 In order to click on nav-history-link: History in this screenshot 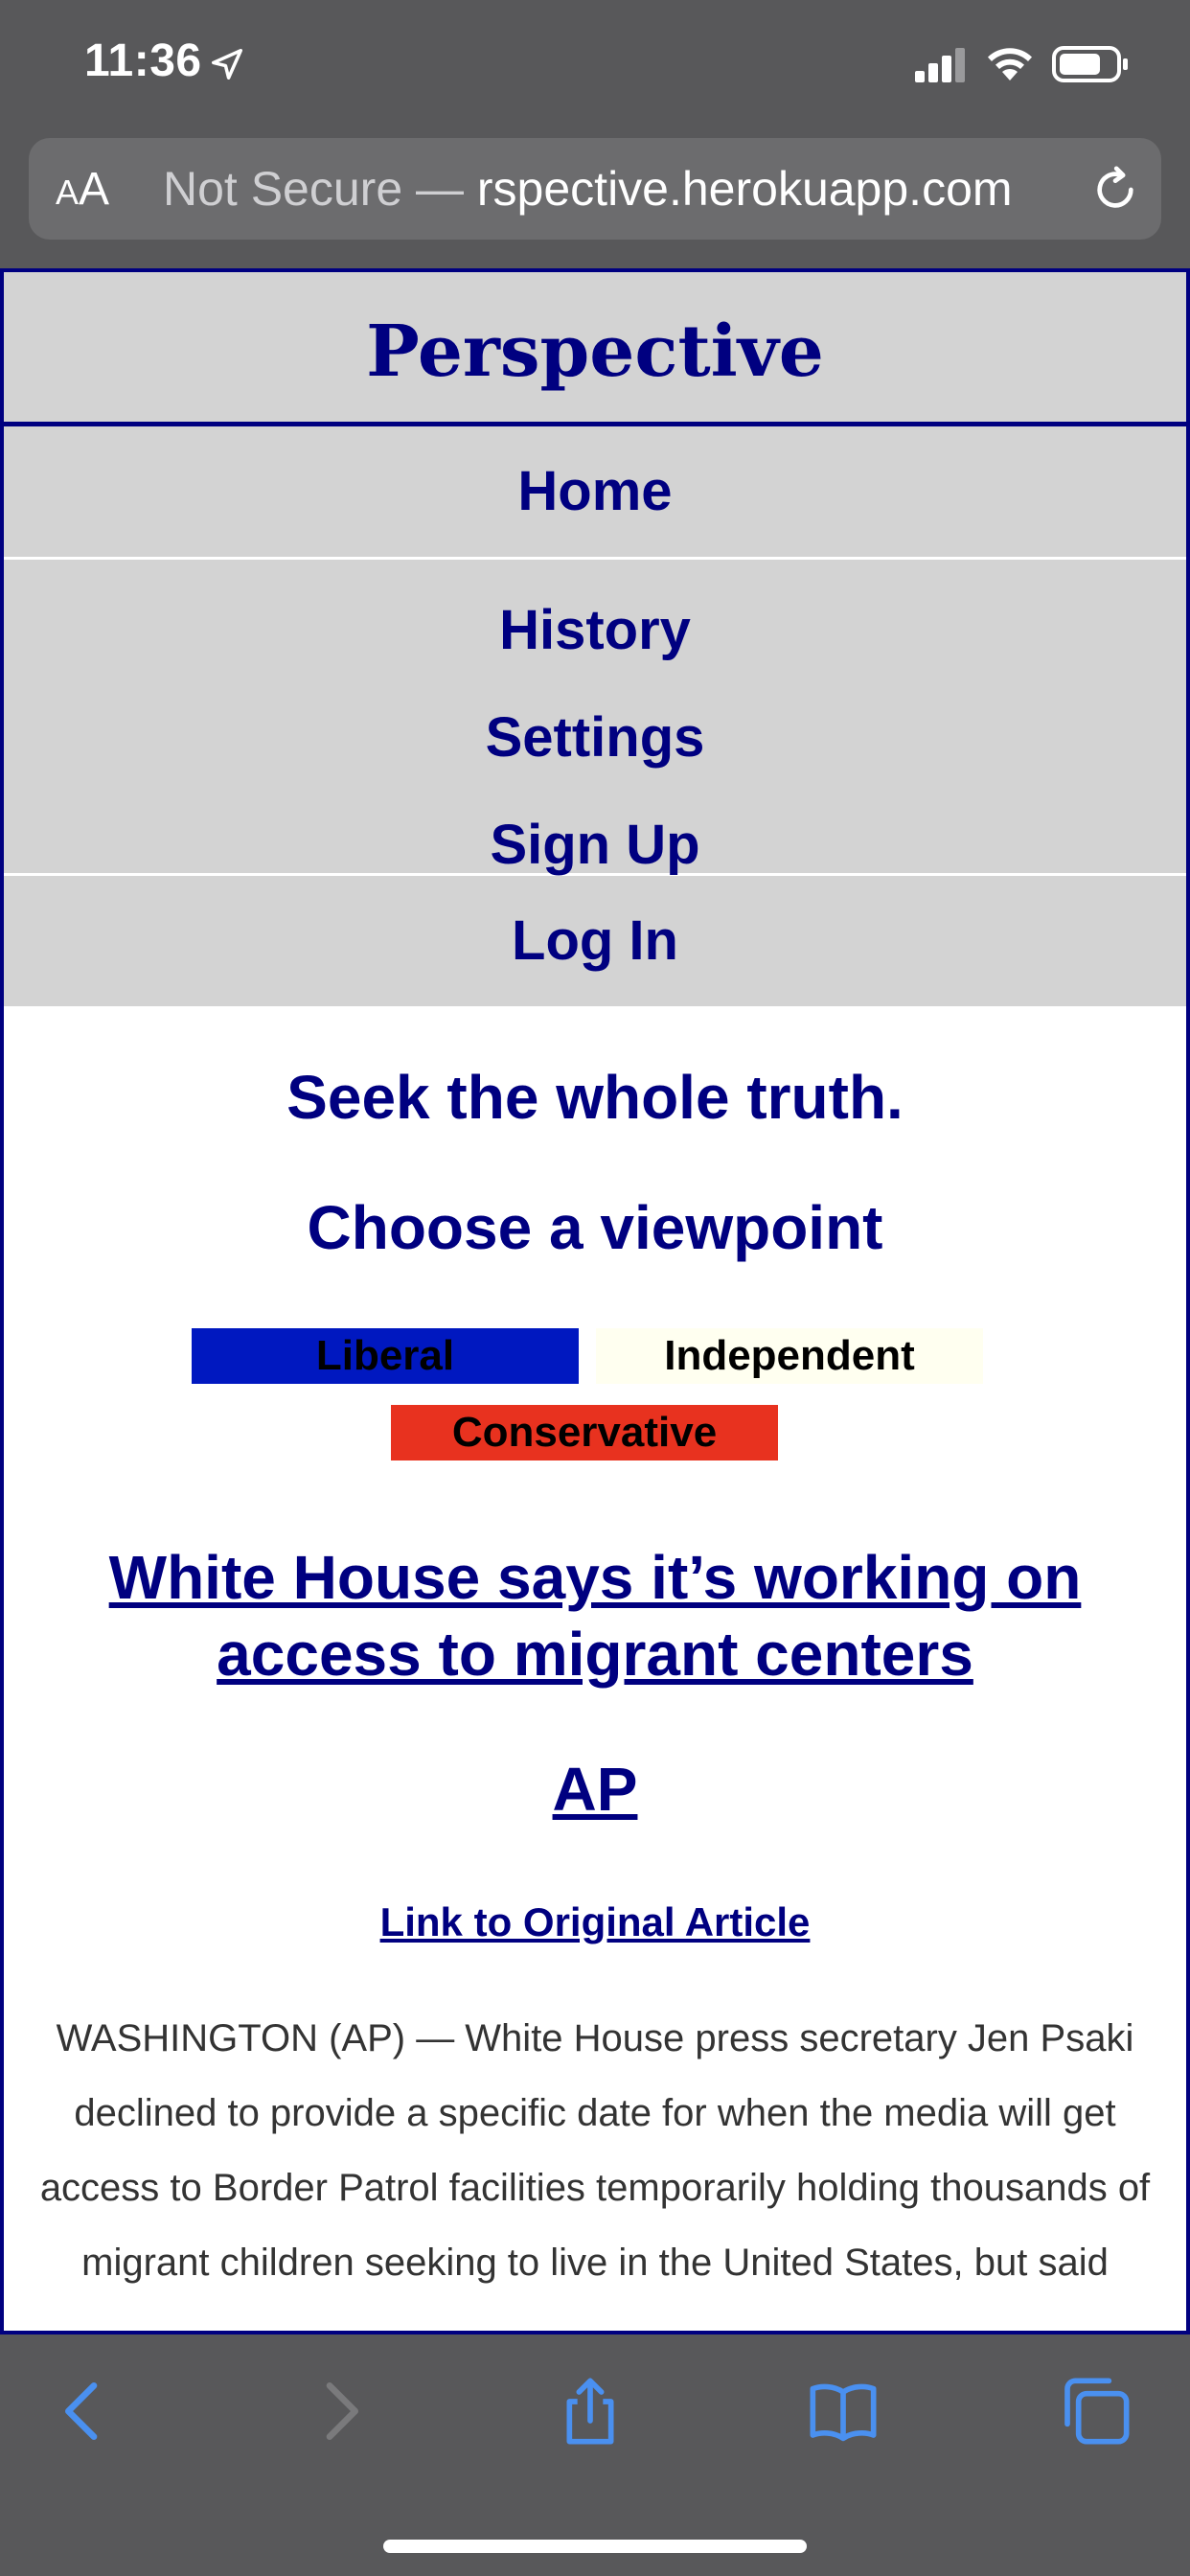, I will do `click(595, 640)`.